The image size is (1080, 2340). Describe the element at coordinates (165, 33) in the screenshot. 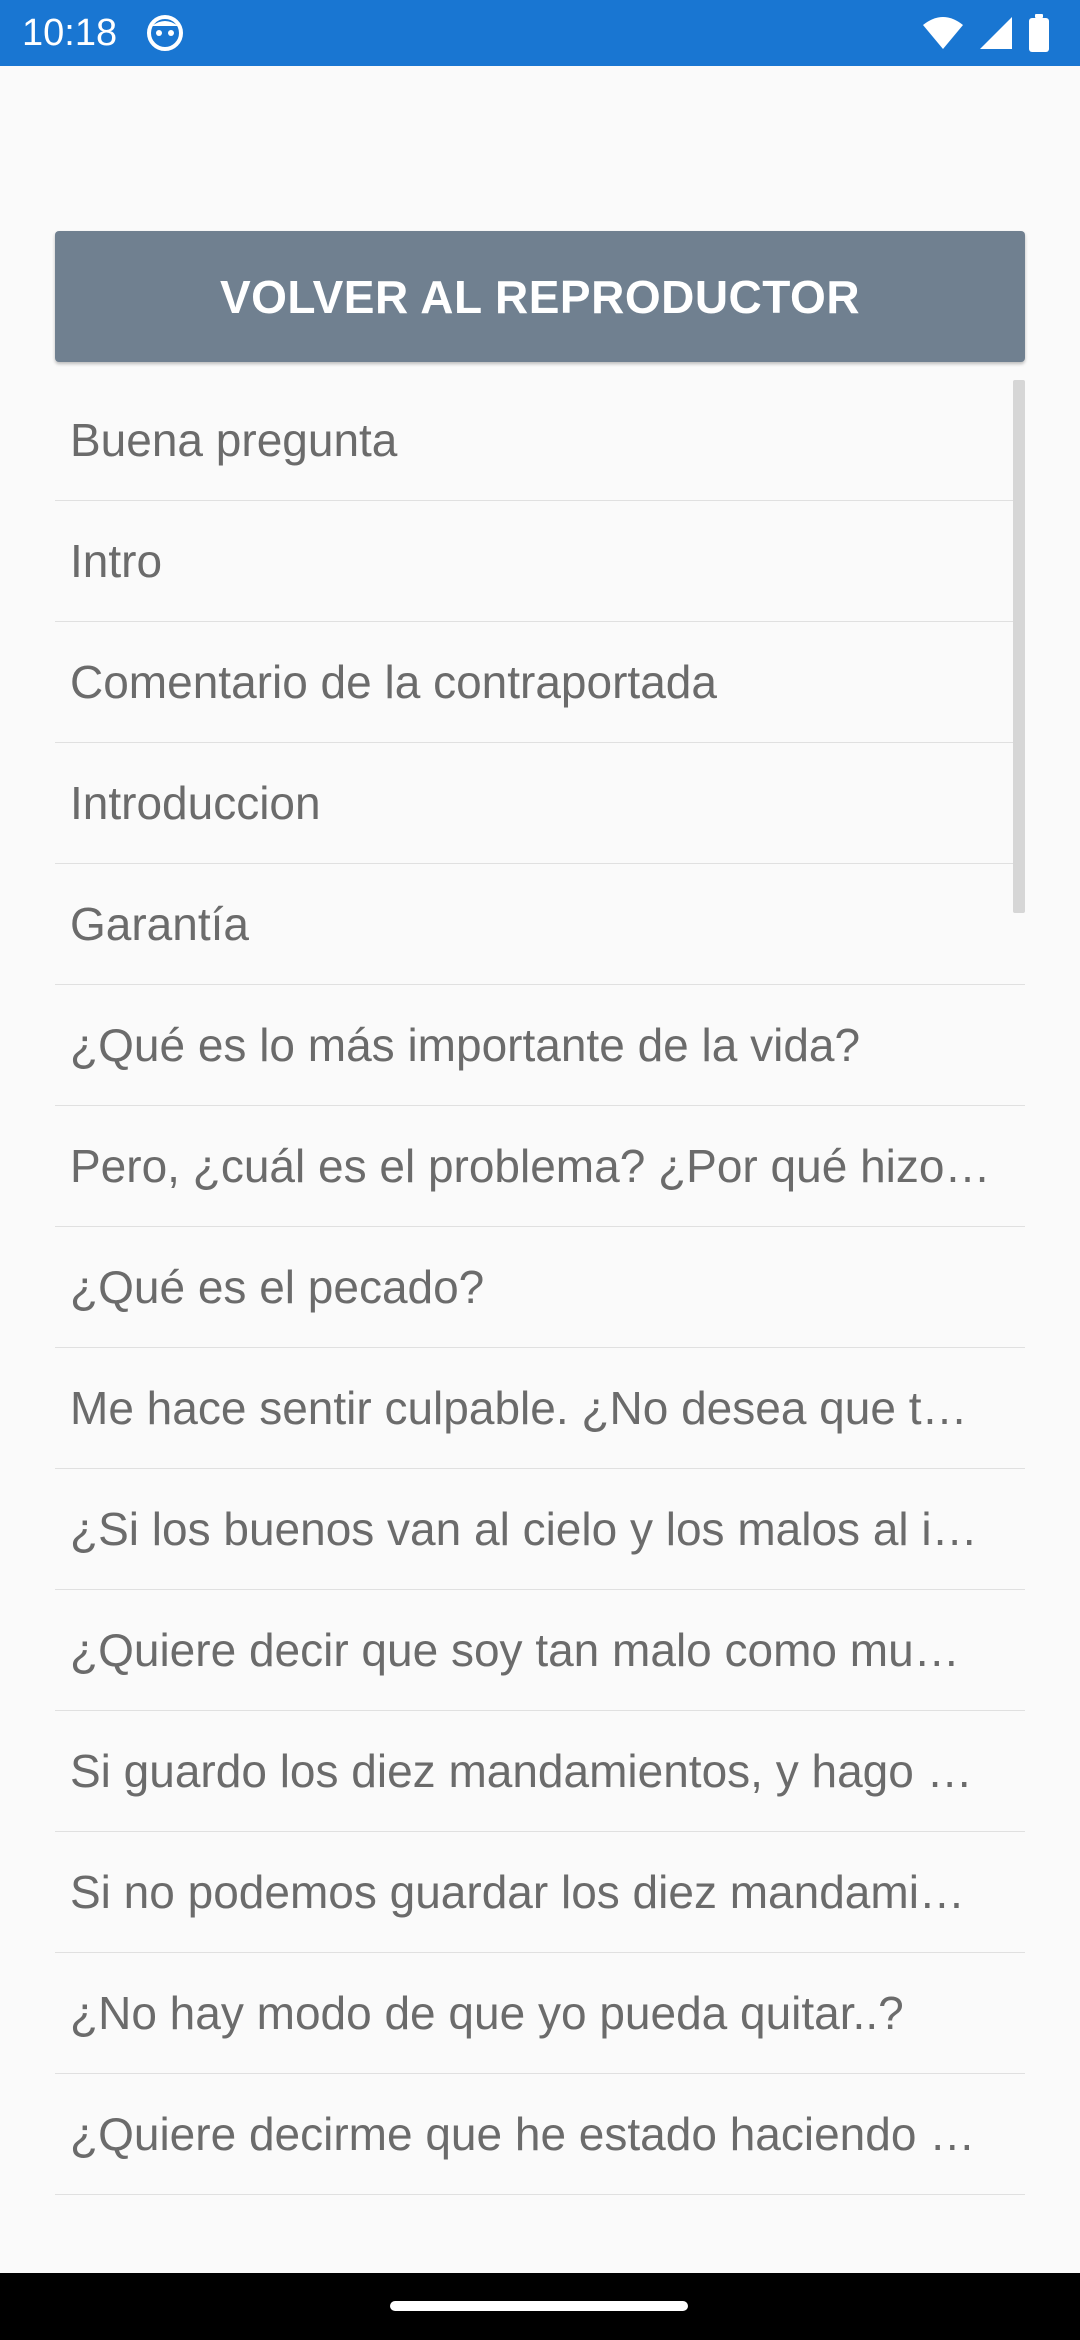

I see `face-icon` at that location.